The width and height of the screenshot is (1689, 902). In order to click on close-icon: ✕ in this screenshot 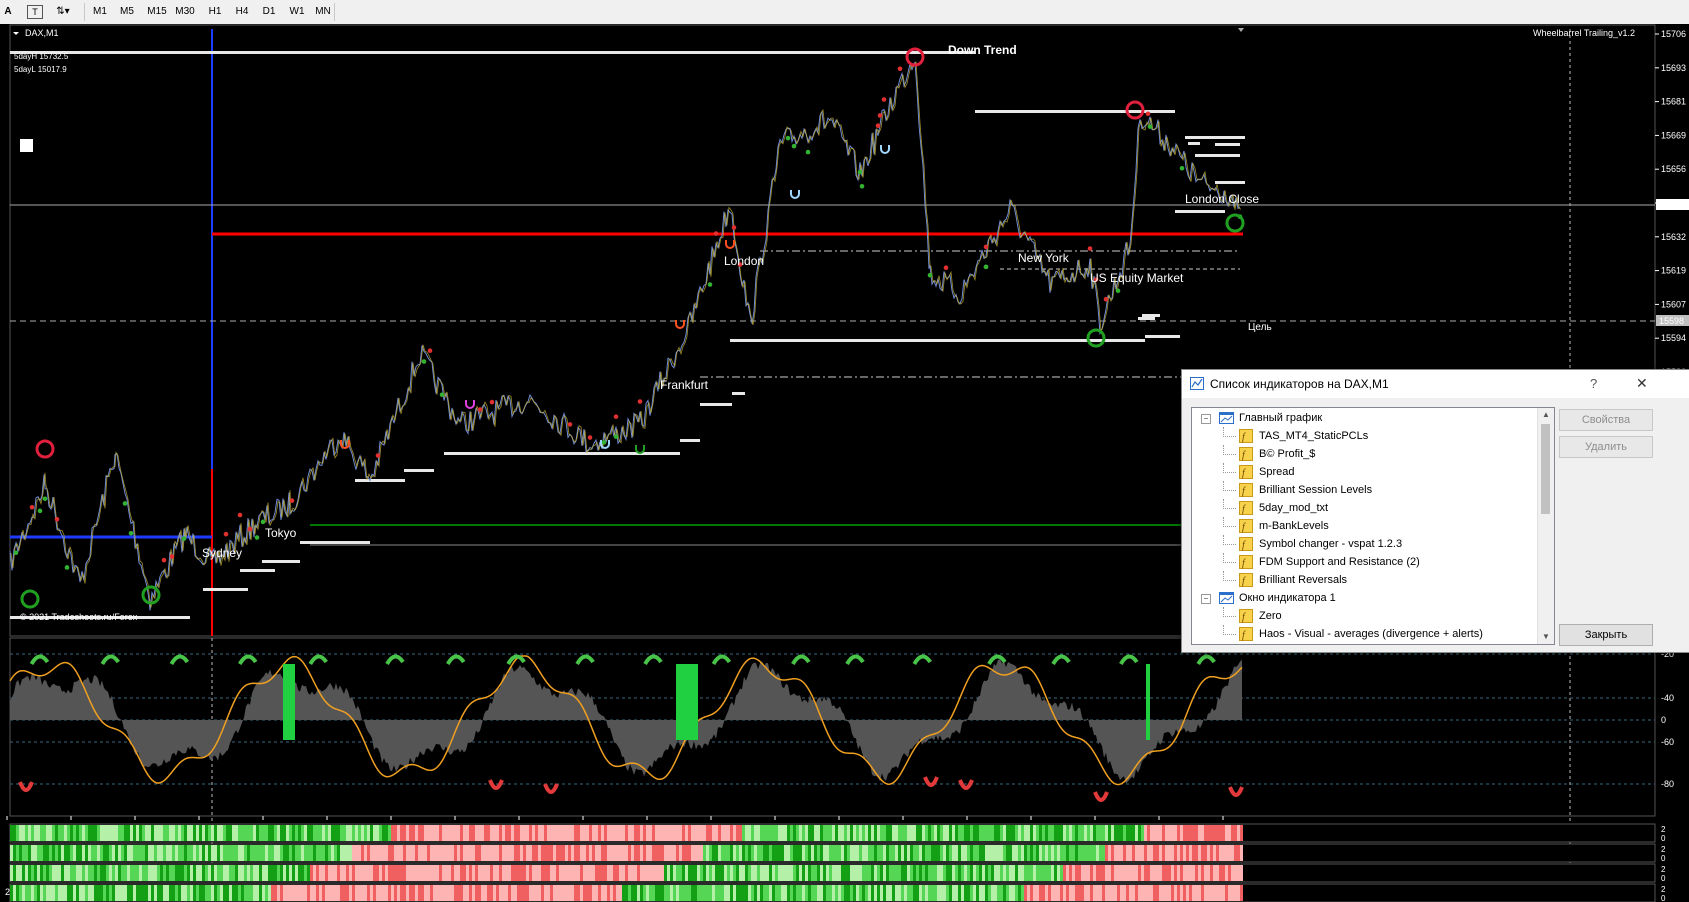, I will do `click(1642, 383)`.